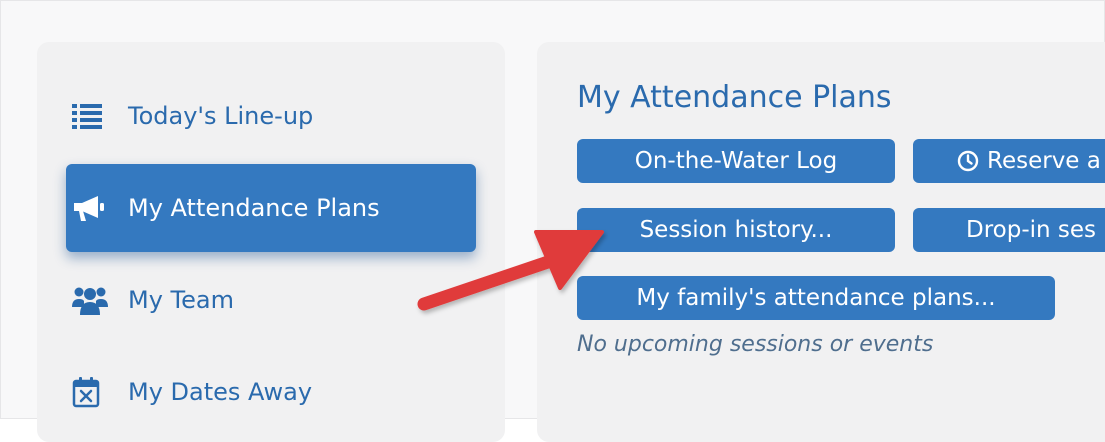 Image resolution: width=1105 pixels, height=442 pixels. Describe the element at coordinates (734, 97) in the screenshot. I see `page-title: My Attendance Plans` at that location.